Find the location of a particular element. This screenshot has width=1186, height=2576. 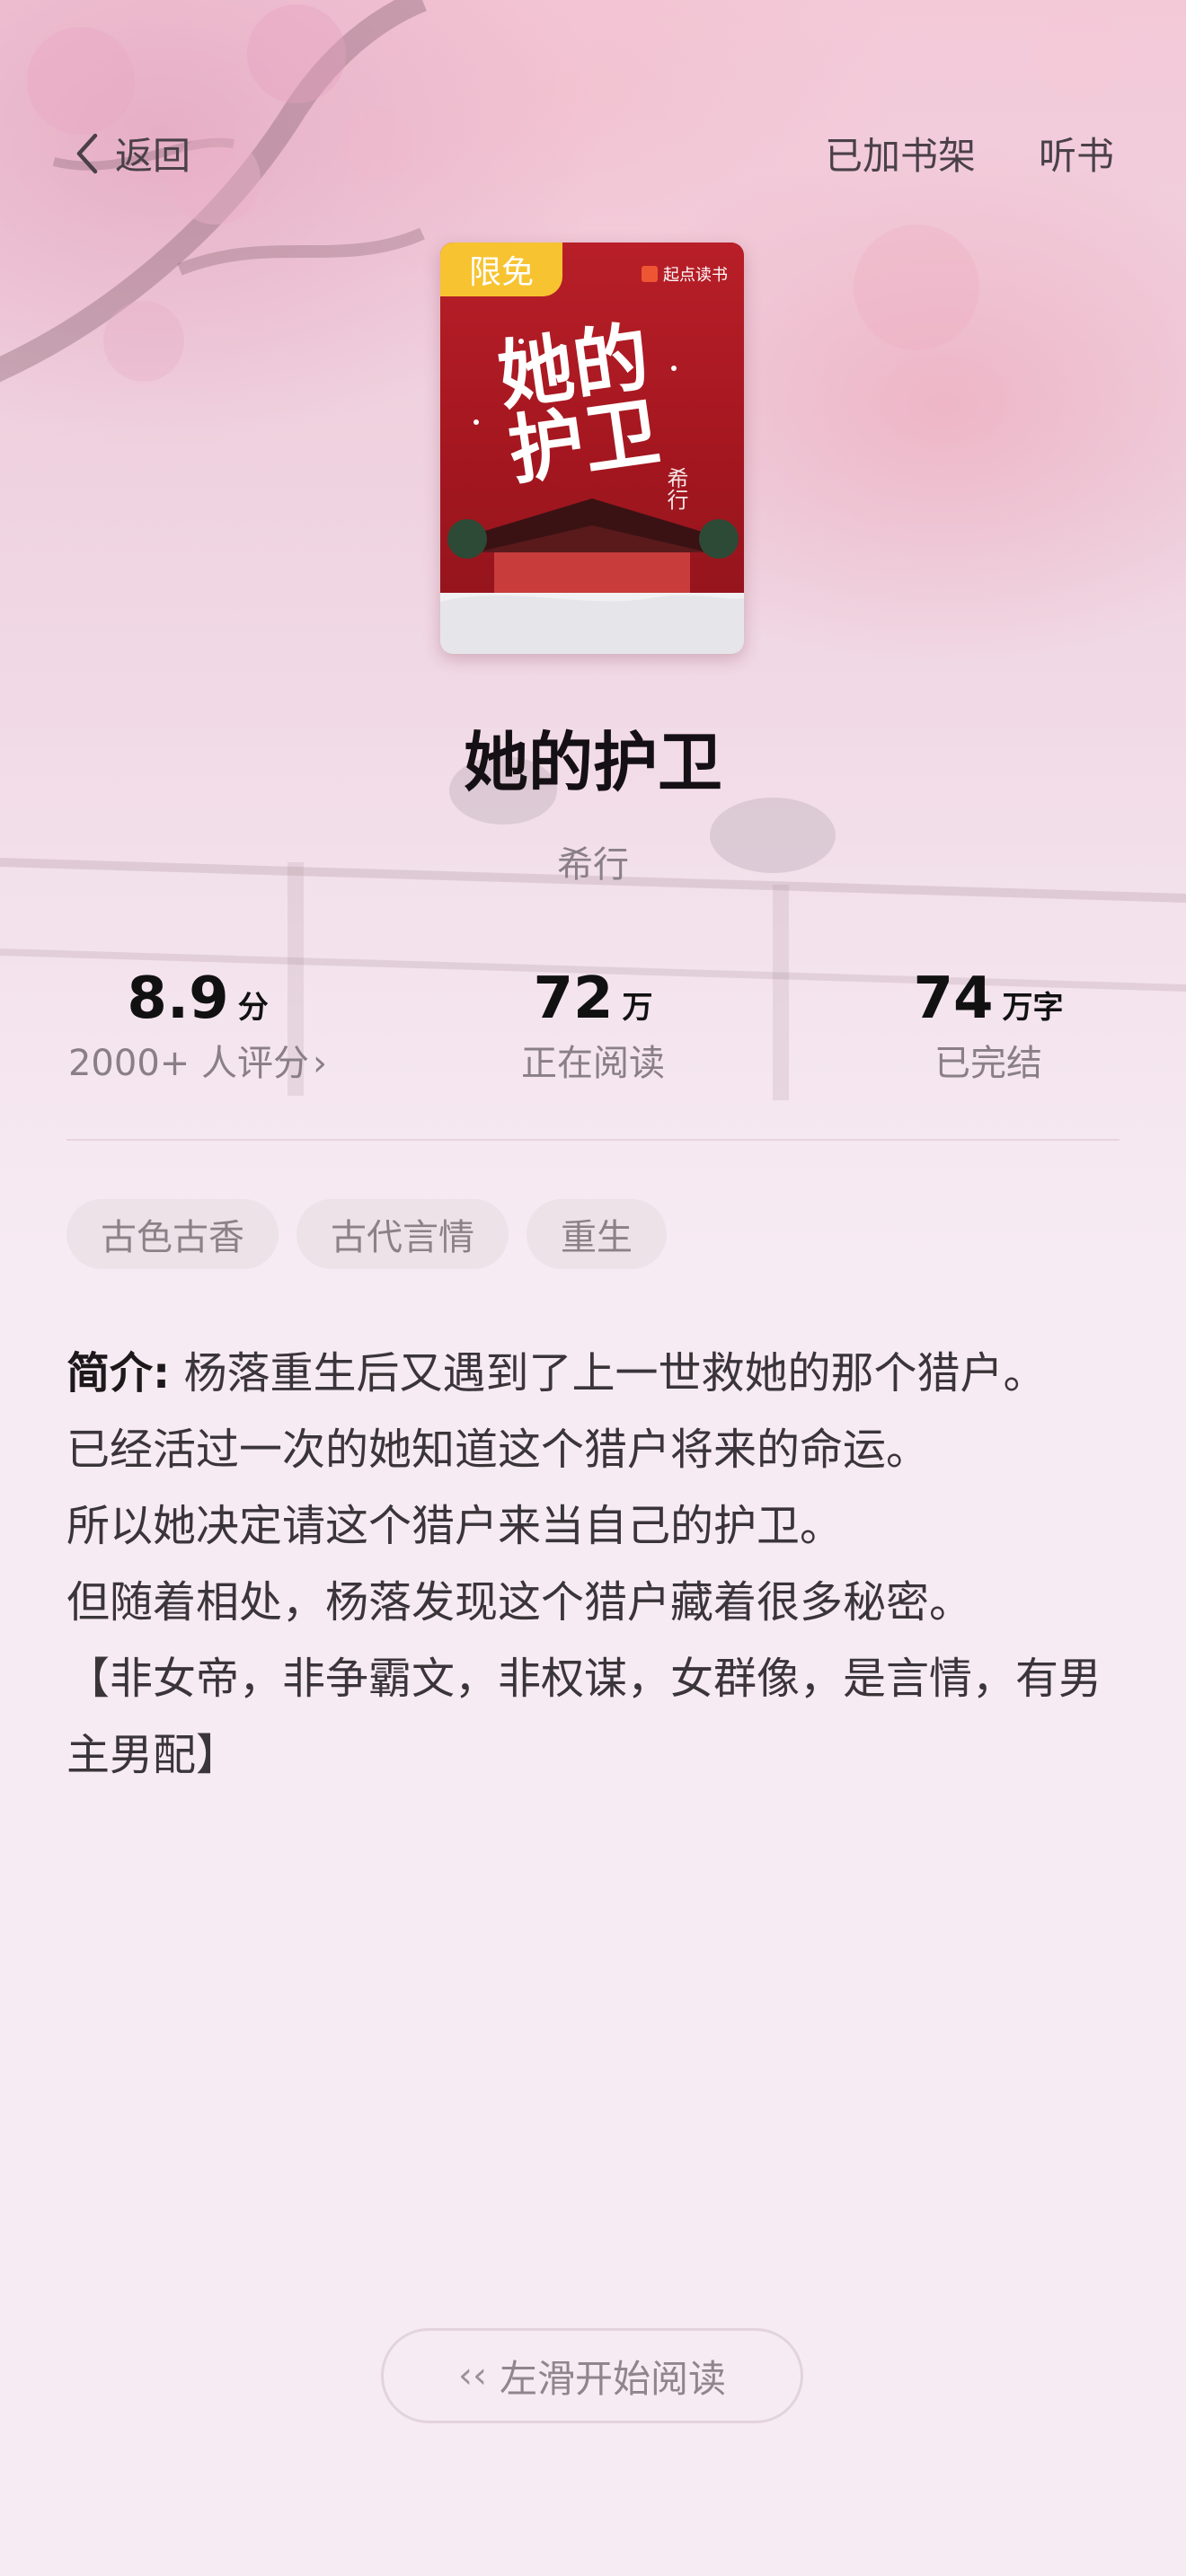

book-title: 她的护卫 is located at coordinates (592, 762).